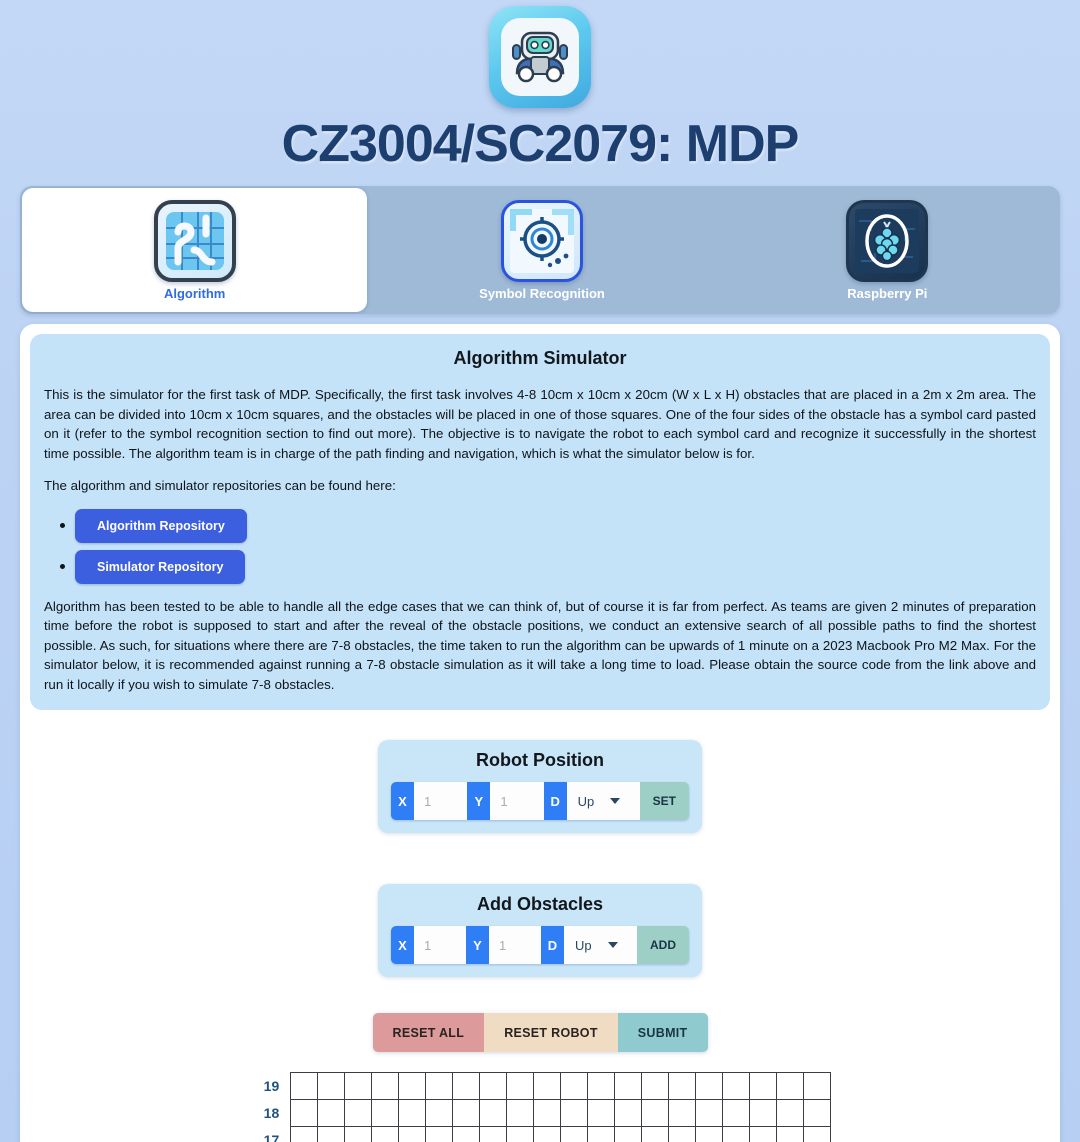 This screenshot has width=1080, height=1142. I want to click on add-obstacles-fields: X Y D Up ADD, so click(540, 945).